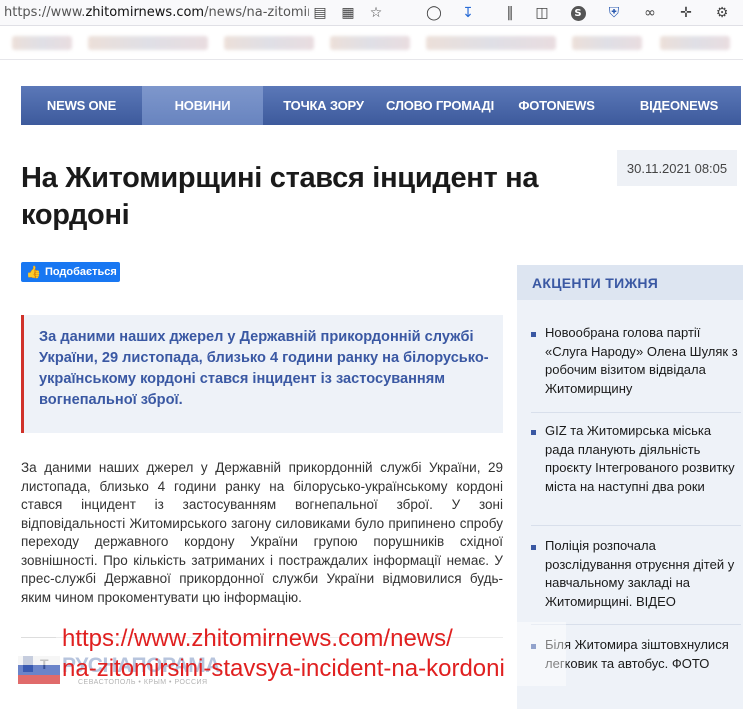 The height and width of the screenshot is (709, 743). I want to click on url-prefix: https://www., so click(45, 12).